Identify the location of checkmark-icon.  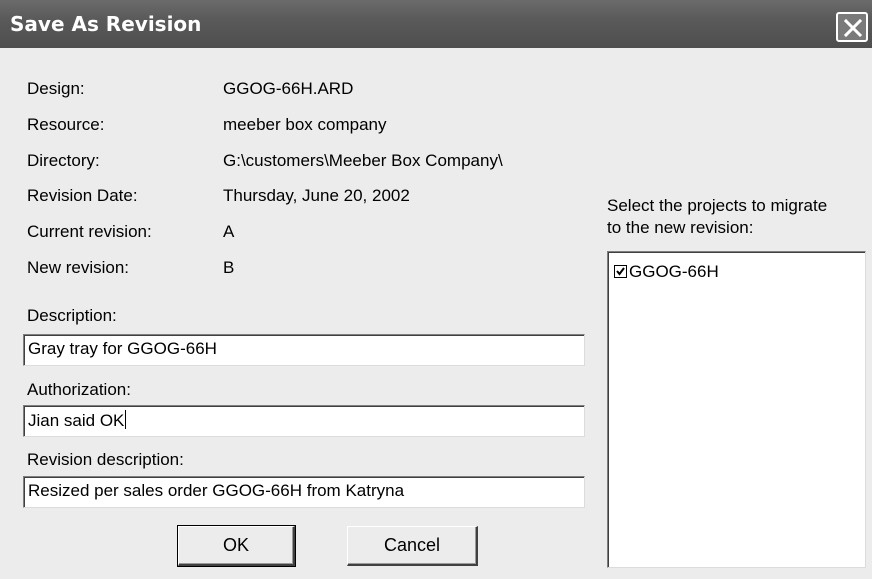
(620, 271).